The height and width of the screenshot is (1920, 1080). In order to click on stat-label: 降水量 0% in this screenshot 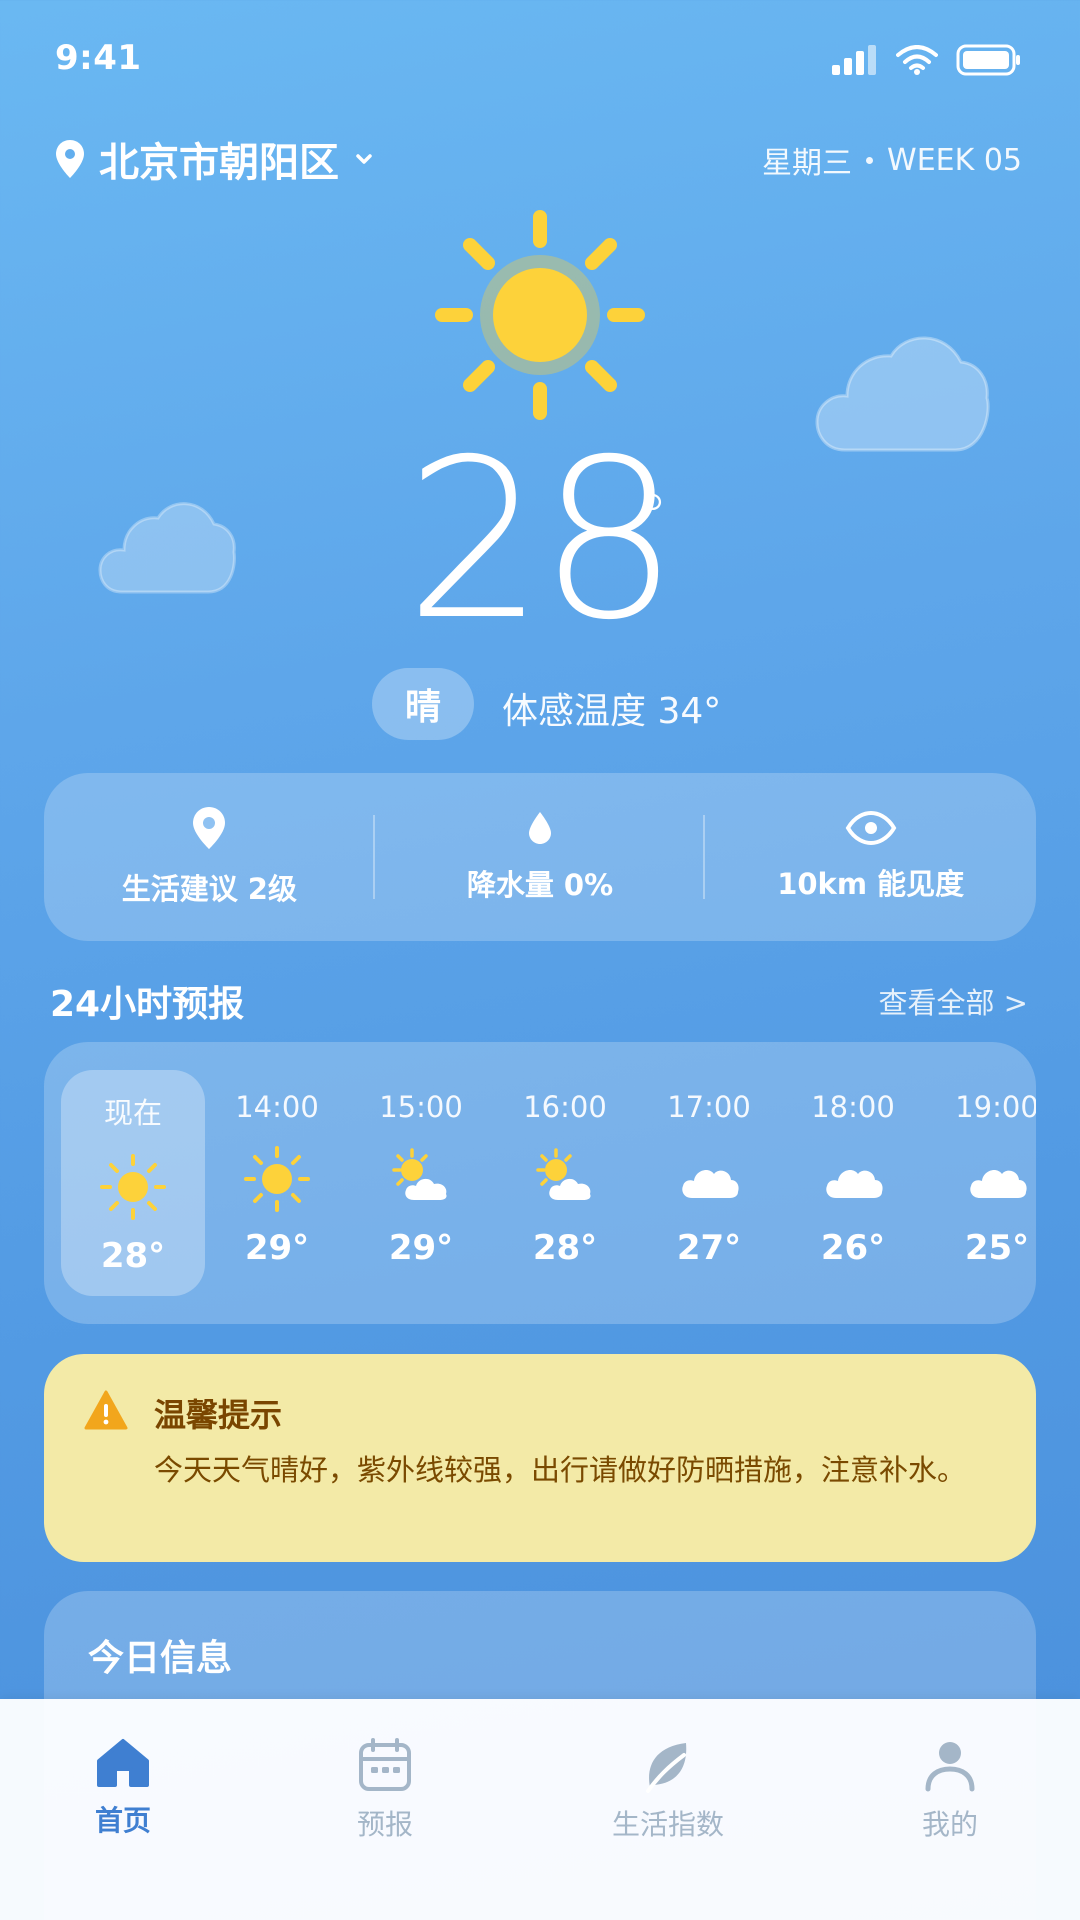, I will do `click(540, 885)`.